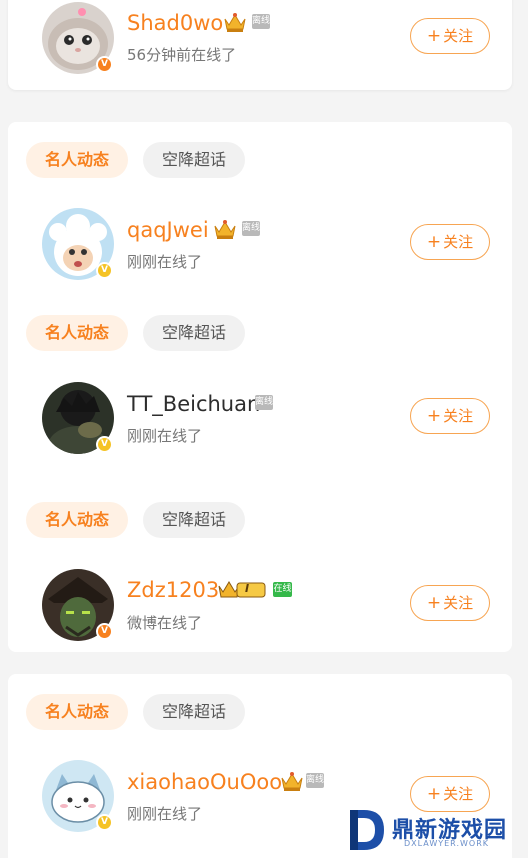 The height and width of the screenshot is (858, 528). What do you see at coordinates (446, 843) in the screenshot?
I see `watermark-subtitle: DXLAWYER.WORK` at bounding box center [446, 843].